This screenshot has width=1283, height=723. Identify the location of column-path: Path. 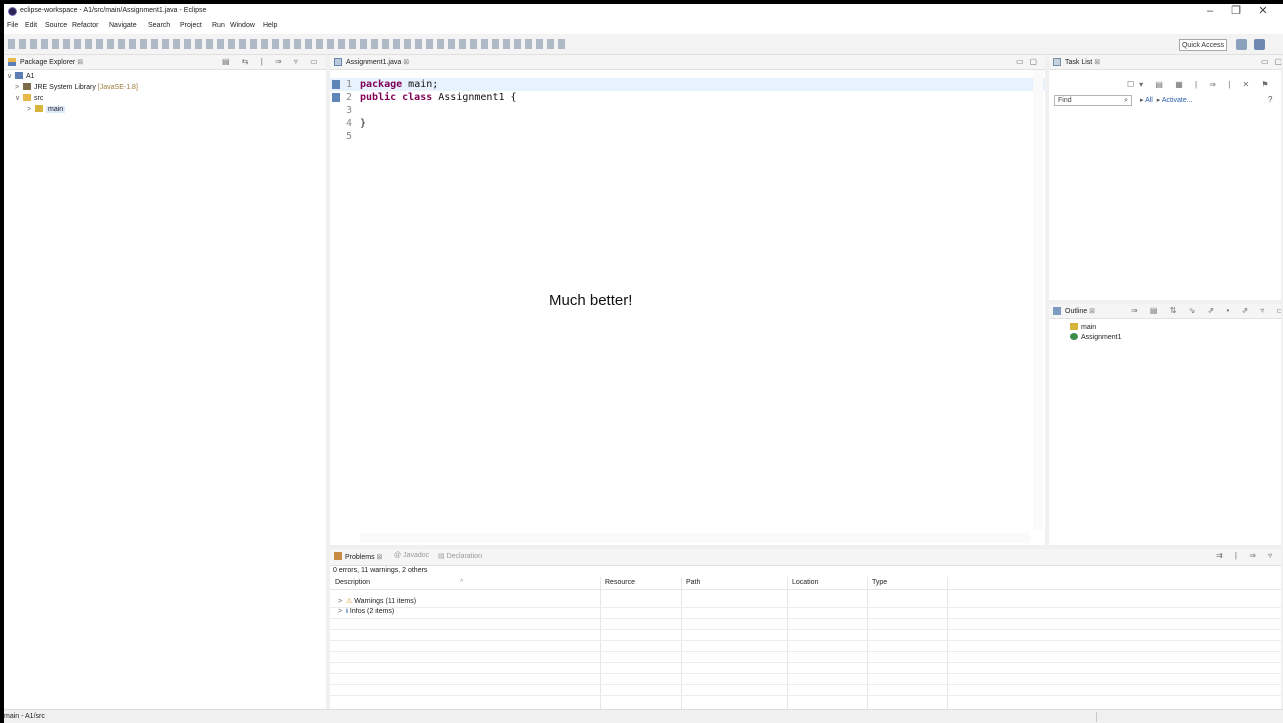
(693, 582).